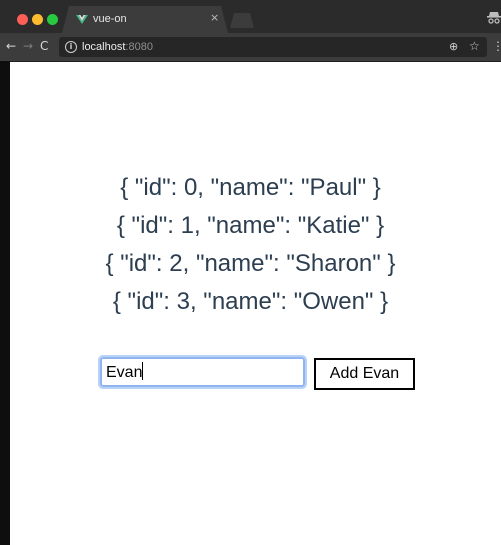  What do you see at coordinates (71, 47) in the screenshot?
I see `info-icon: i` at bounding box center [71, 47].